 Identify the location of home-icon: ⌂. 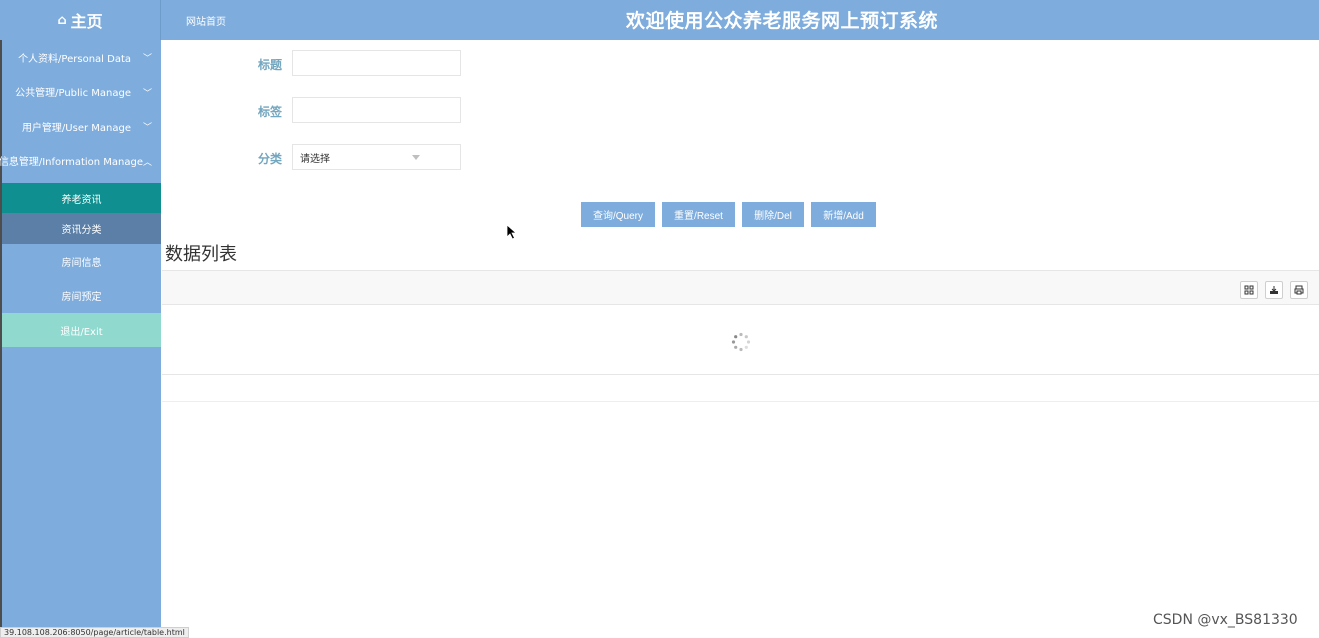
(62, 20).